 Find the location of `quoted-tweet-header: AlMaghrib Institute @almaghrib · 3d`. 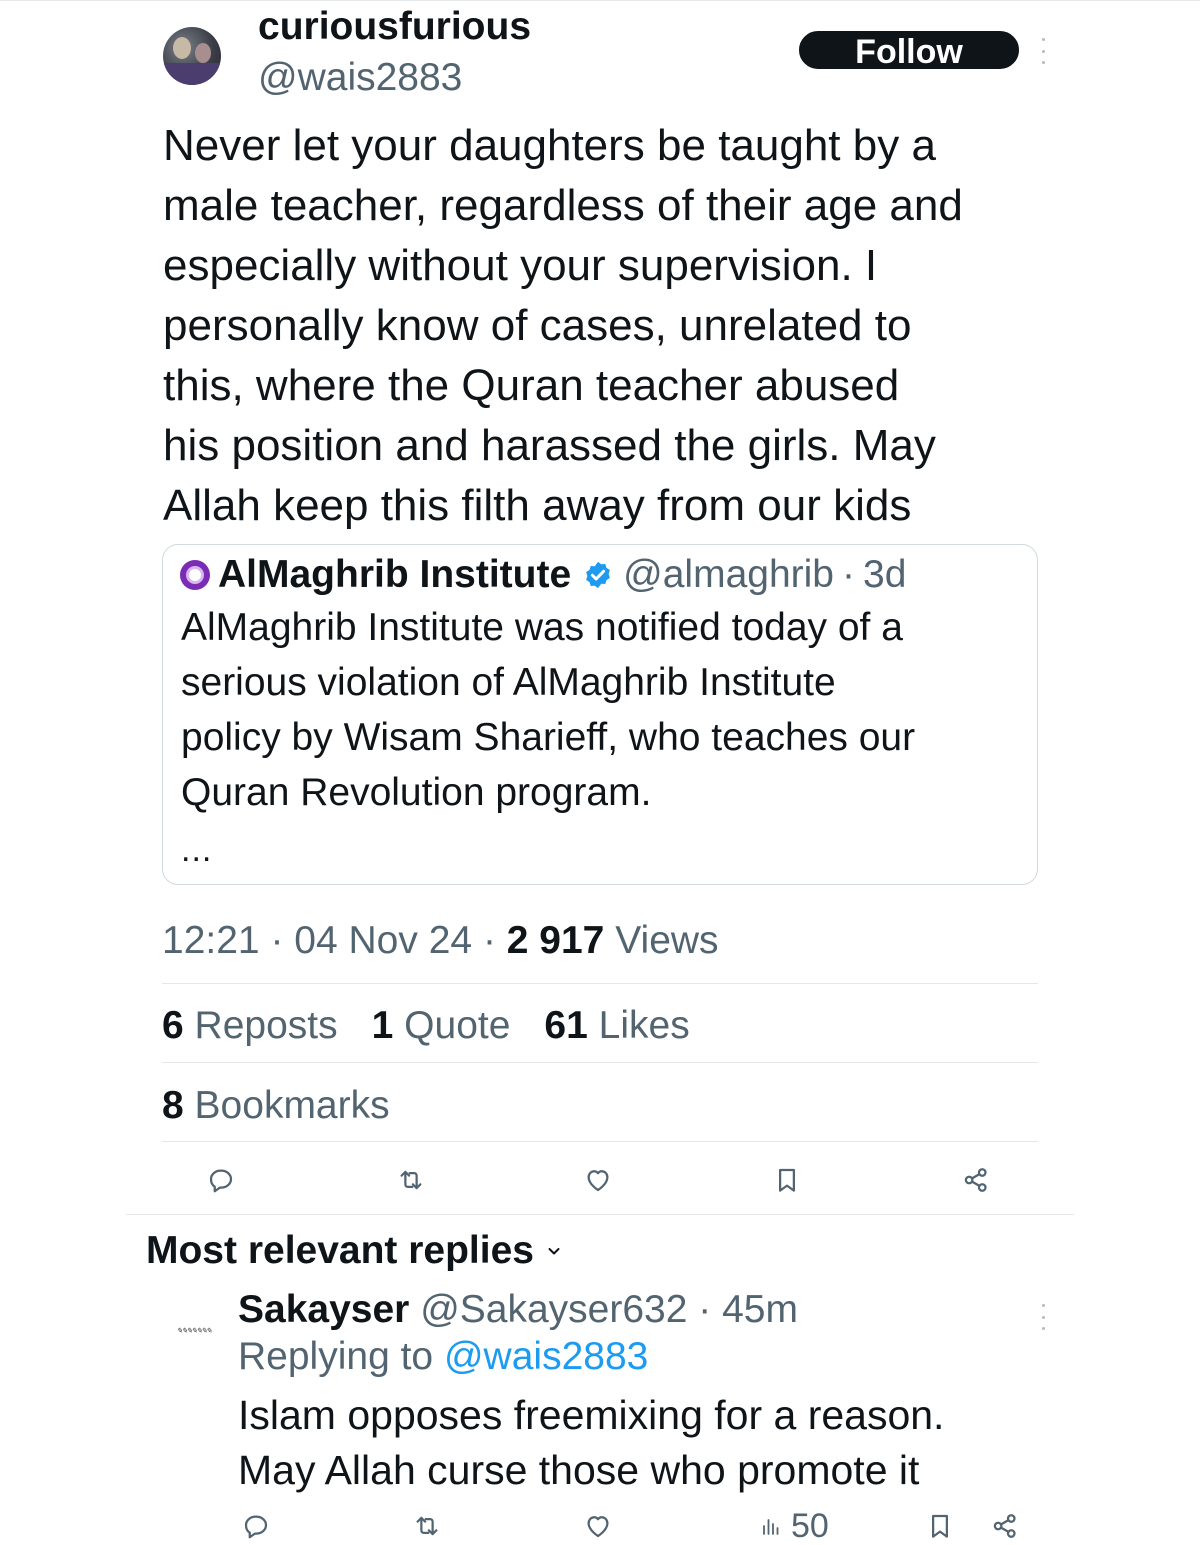

quoted-tweet-header: AlMaghrib Institute @almaghrib · 3d is located at coordinates (543, 575).